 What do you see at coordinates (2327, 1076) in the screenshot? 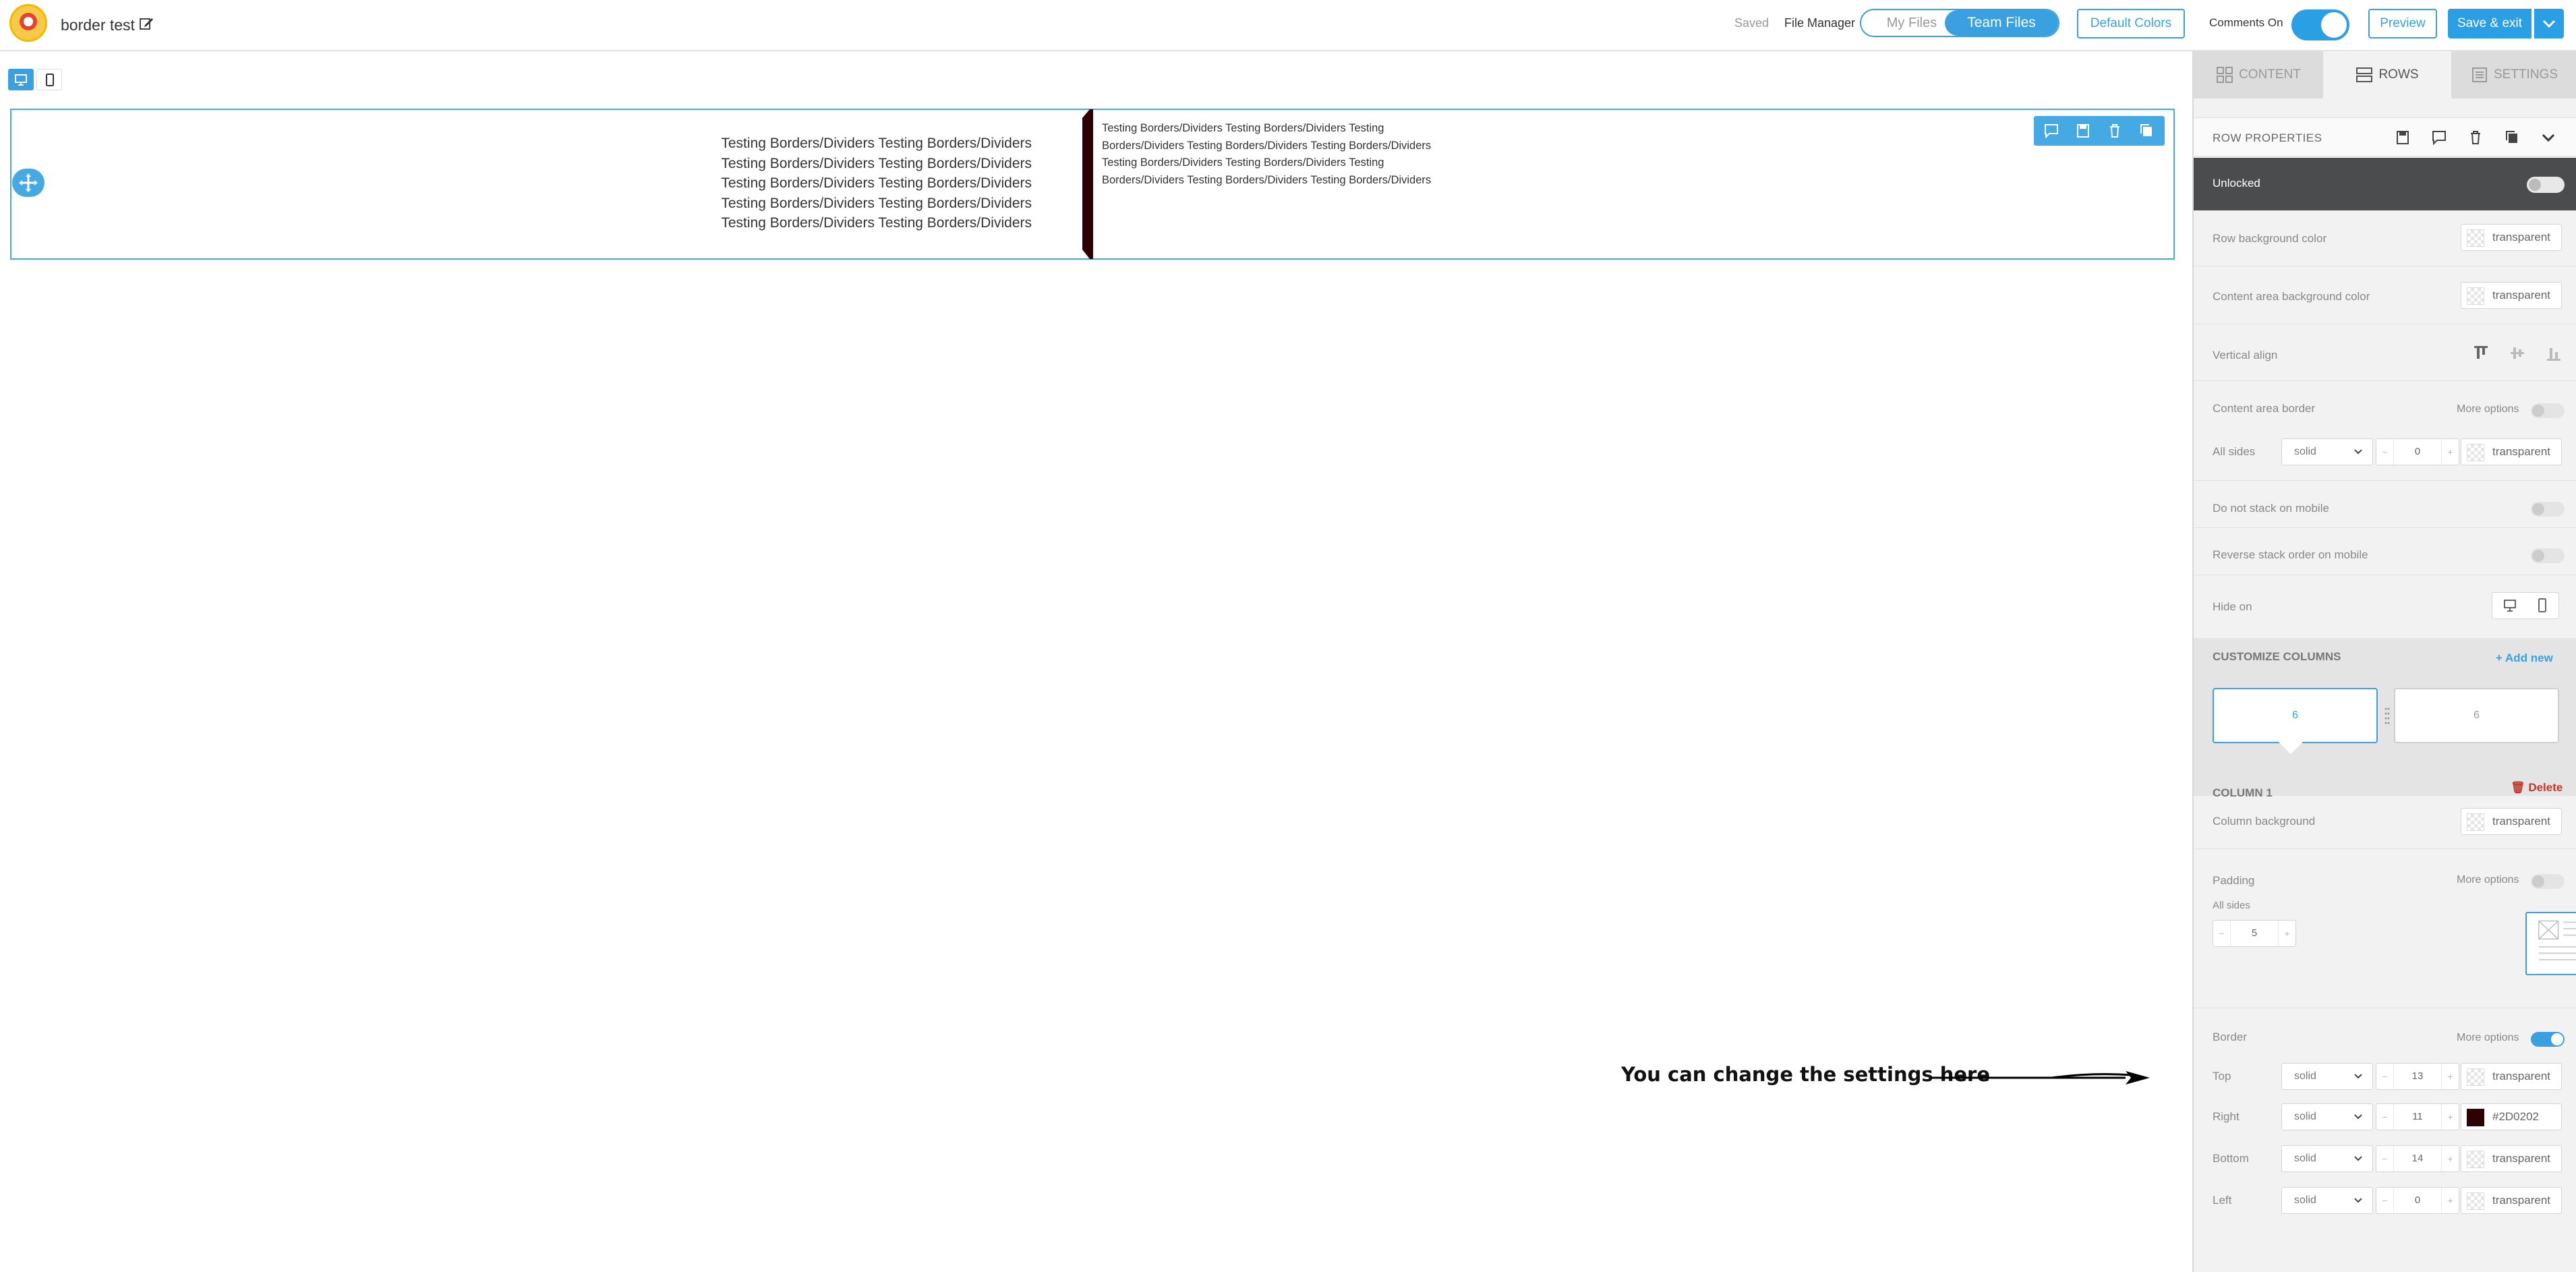
I see `border-top-style-select: solid` at bounding box center [2327, 1076].